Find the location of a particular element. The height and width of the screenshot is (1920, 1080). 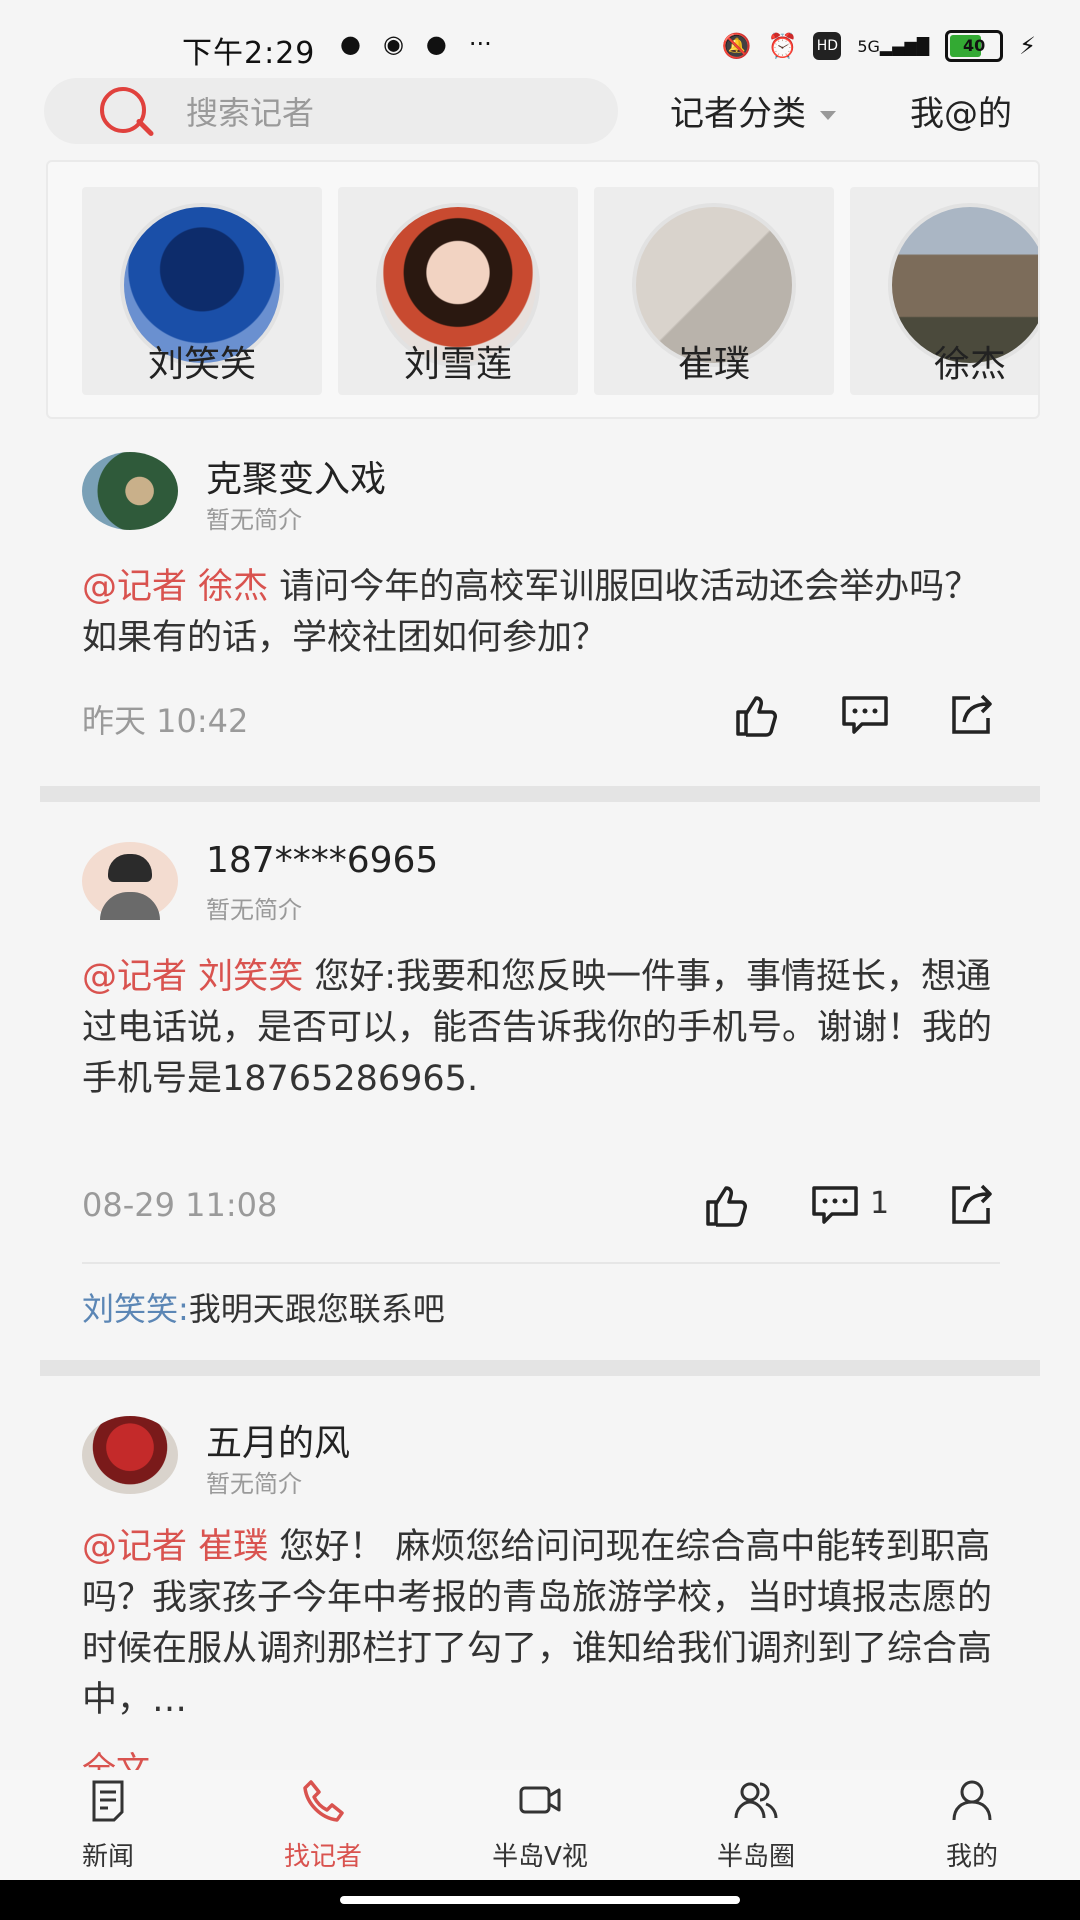

user-name: 187****6965 is located at coordinates (322, 860).